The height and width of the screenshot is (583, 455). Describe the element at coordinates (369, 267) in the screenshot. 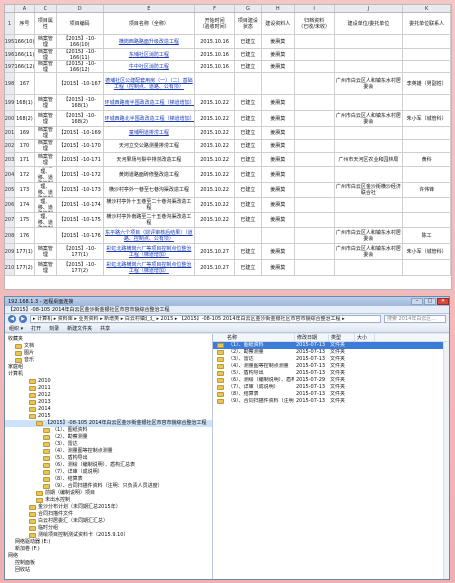

I see `cell-unit` at that location.